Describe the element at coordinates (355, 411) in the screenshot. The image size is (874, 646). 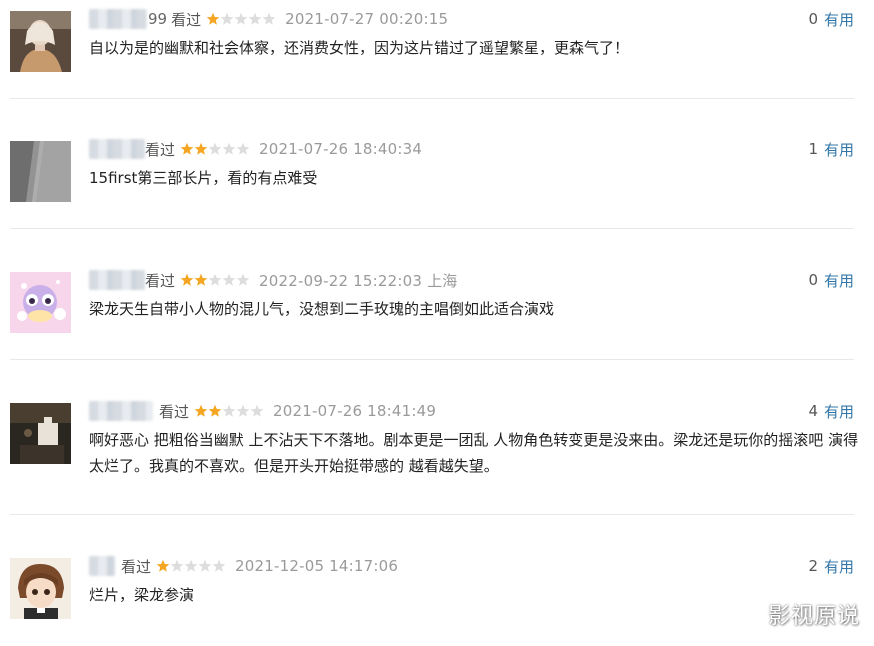
I see `comment-time: 2021-07-26 18:41:49` at that location.